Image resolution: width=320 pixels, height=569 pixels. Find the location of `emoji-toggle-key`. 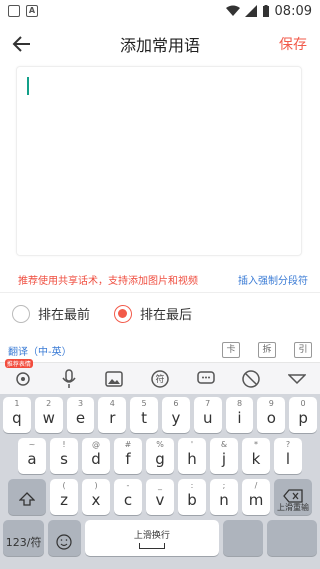

emoji-toggle-key is located at coordinates (243, 538).